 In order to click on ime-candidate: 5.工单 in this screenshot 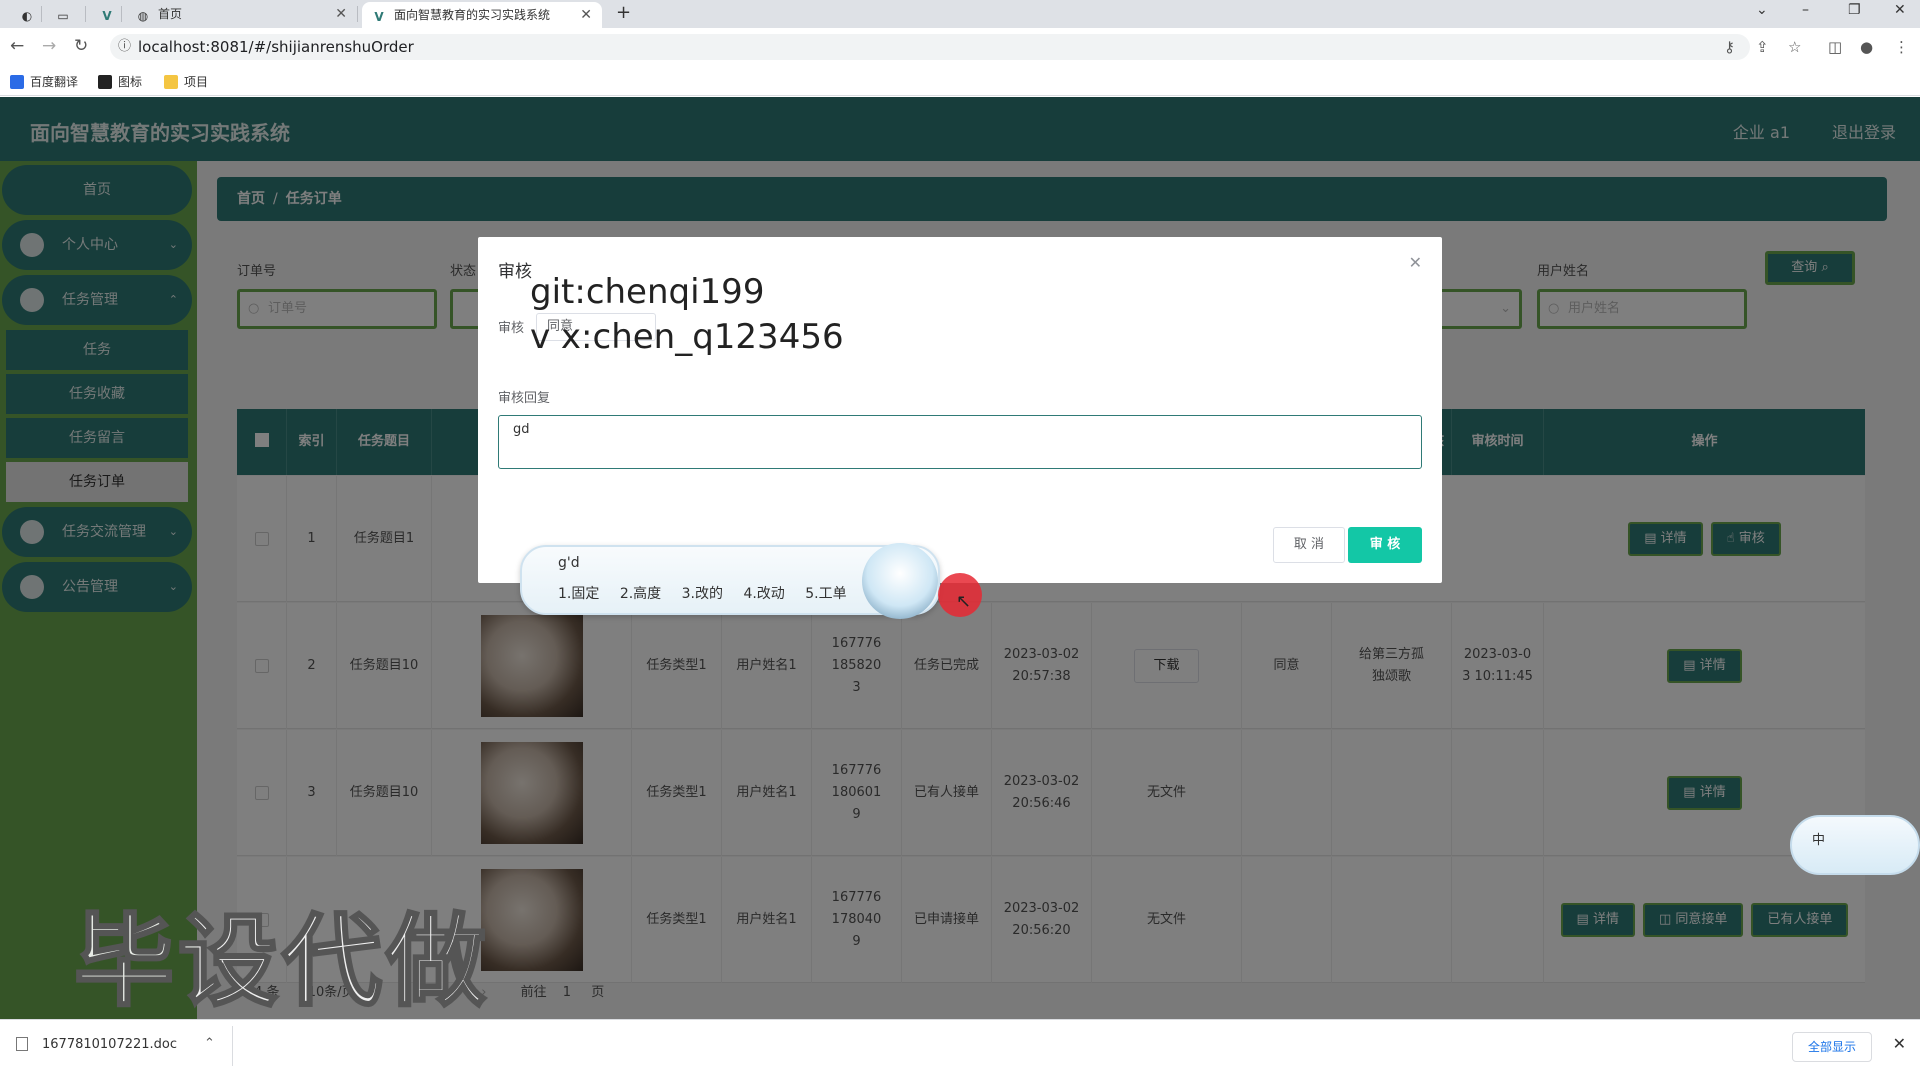, I will do `click(825, 594)`.